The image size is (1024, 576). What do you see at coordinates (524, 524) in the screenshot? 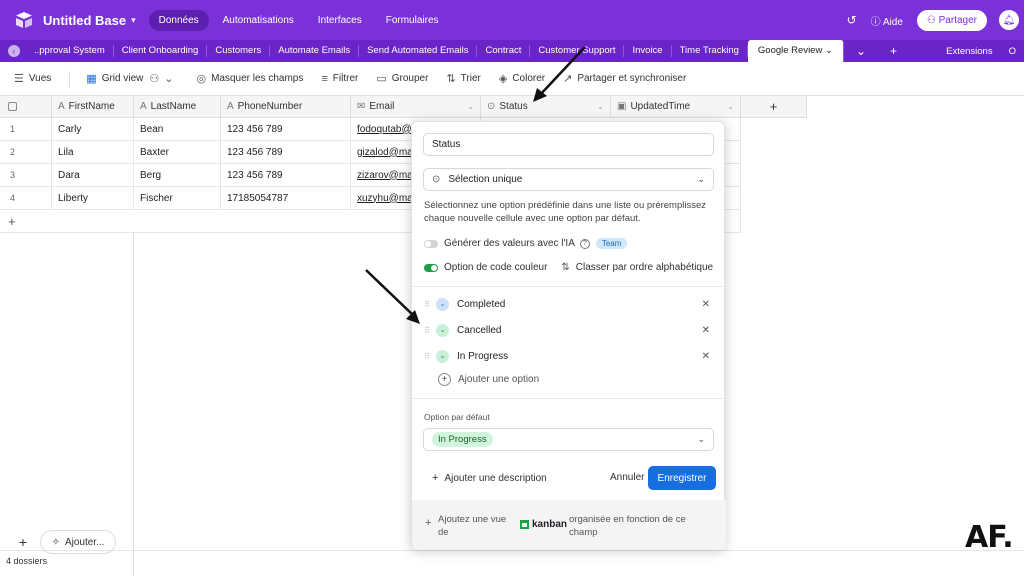
I see `kanban-icon` at bounding box center [524, 524].